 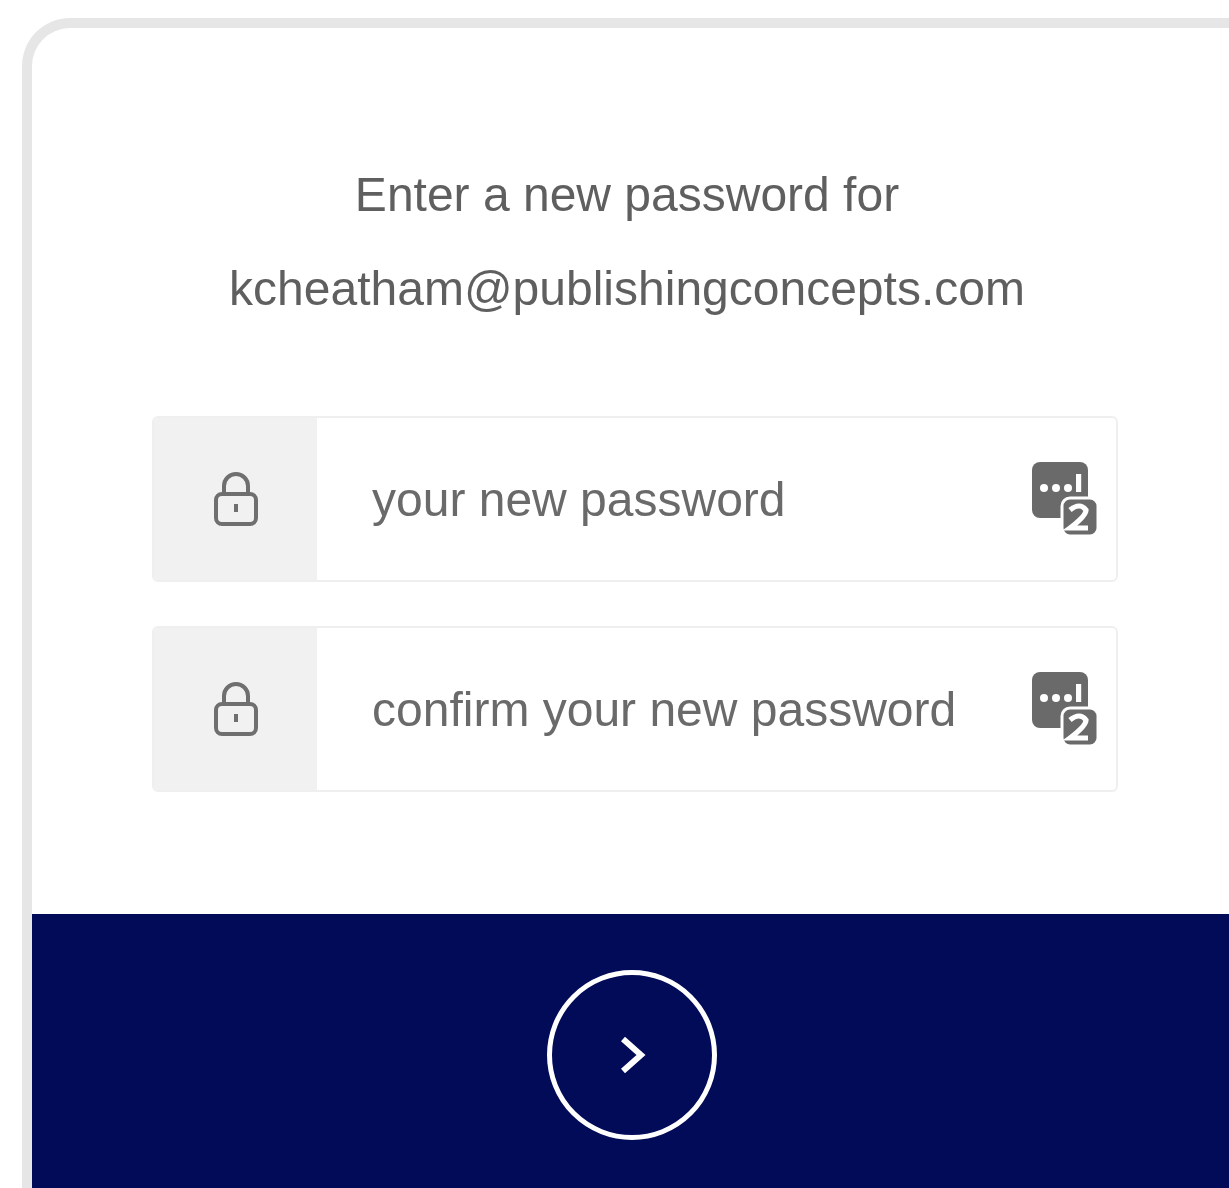 What do you see at coordinates (635, 709) in the screenshot?
I see `password-field: confirm your new password` at bounding box center [635, 709].